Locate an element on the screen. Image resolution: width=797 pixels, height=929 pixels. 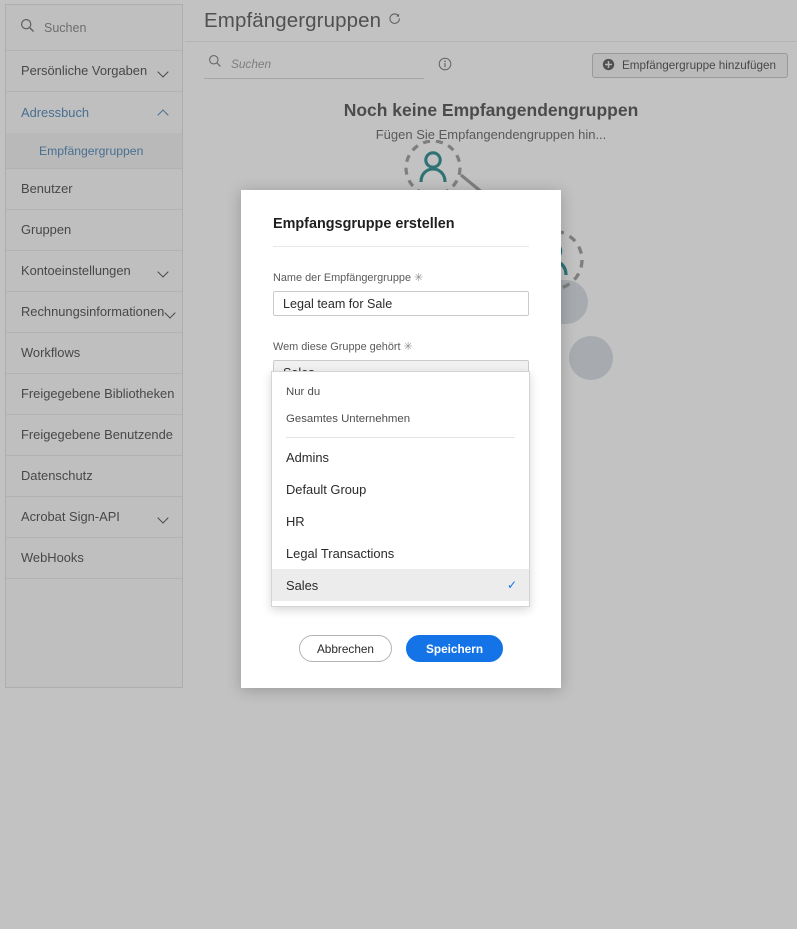
dropdown-option-label: Admins is located at coordinates (307, 457).